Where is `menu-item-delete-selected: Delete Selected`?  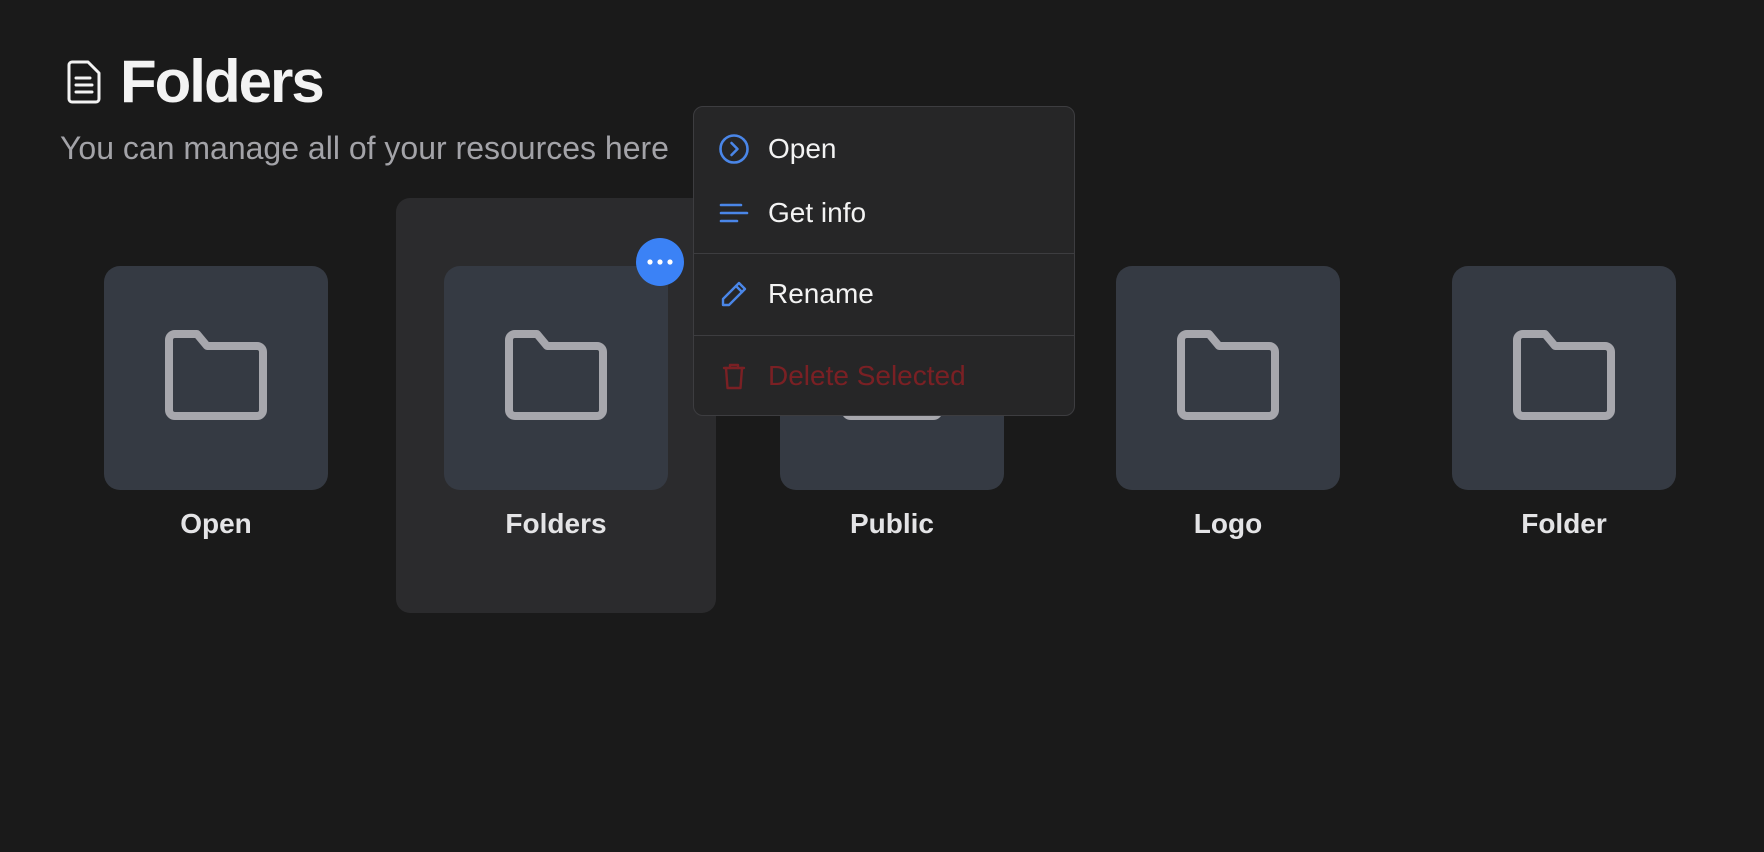
menu-item-delete-selected: Delete Selected is located at coordinates (884, 376).